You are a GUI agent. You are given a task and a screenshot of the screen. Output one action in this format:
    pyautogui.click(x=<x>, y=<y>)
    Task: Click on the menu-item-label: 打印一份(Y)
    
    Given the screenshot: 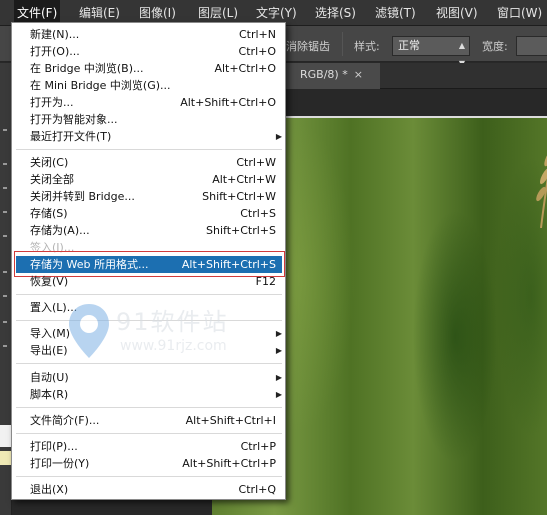 What is the action you would take?
    pyautogui.click(x=60, y=463)
    